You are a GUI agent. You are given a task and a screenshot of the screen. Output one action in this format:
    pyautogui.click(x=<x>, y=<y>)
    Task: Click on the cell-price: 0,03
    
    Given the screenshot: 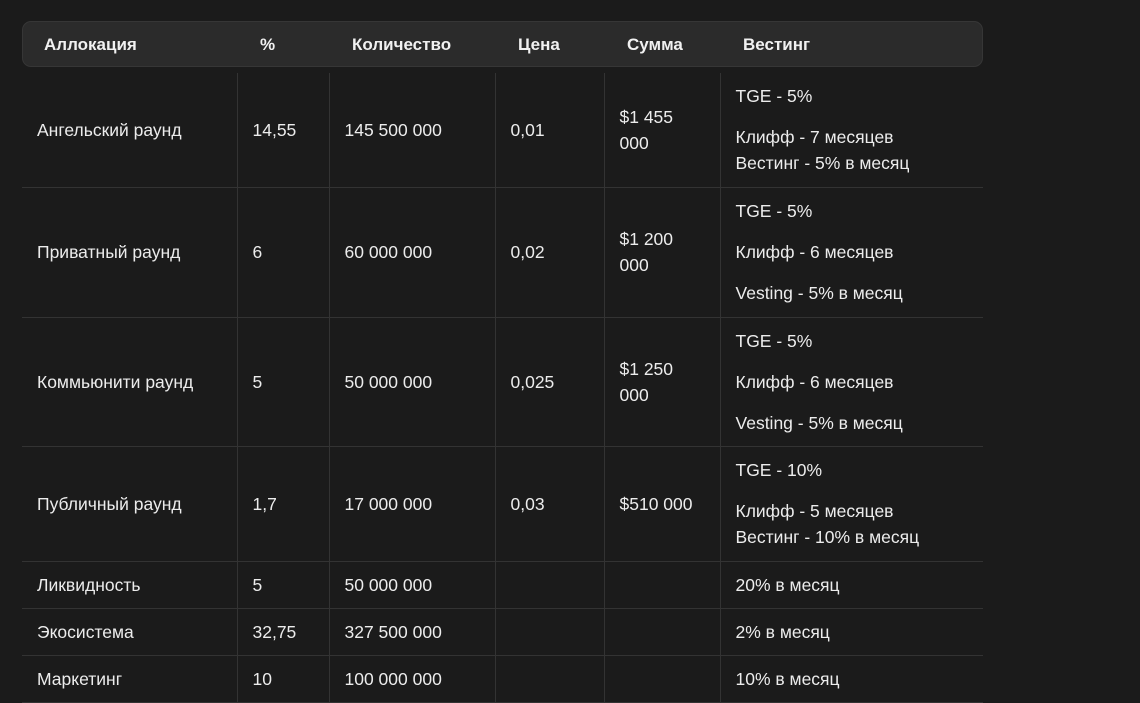 What is the action you would take?
    pyautogui.click(x=550, y=504)
    